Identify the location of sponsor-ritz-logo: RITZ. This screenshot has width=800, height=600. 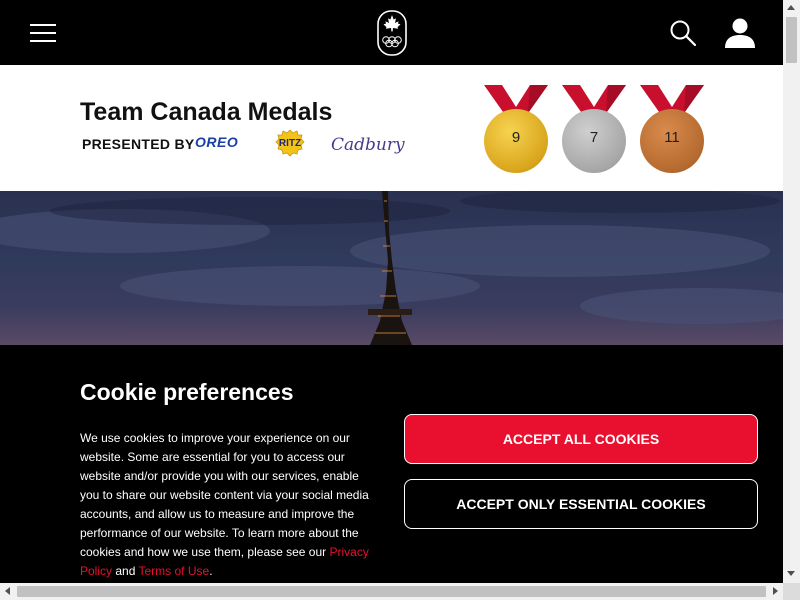
(290, 143).